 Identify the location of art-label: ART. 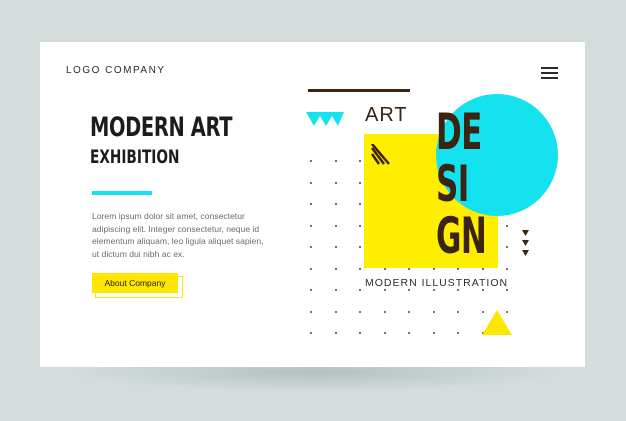
(386, 115).